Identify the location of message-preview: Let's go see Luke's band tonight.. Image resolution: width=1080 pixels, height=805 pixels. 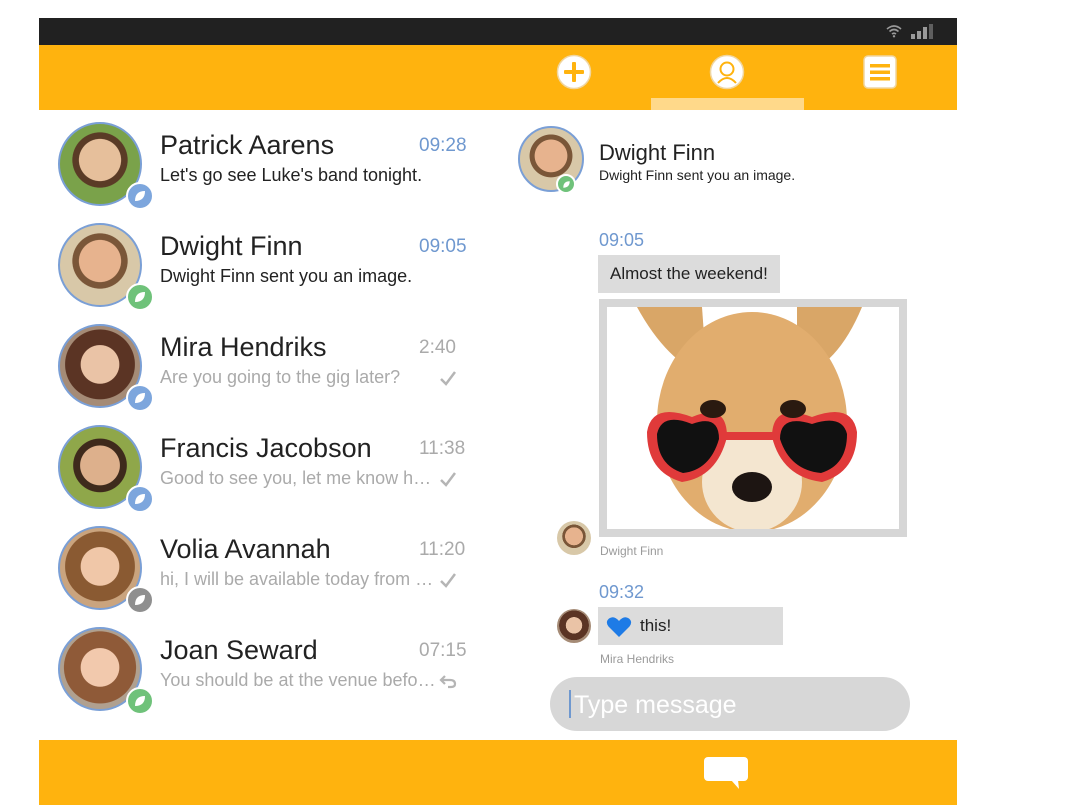
(291, 175).